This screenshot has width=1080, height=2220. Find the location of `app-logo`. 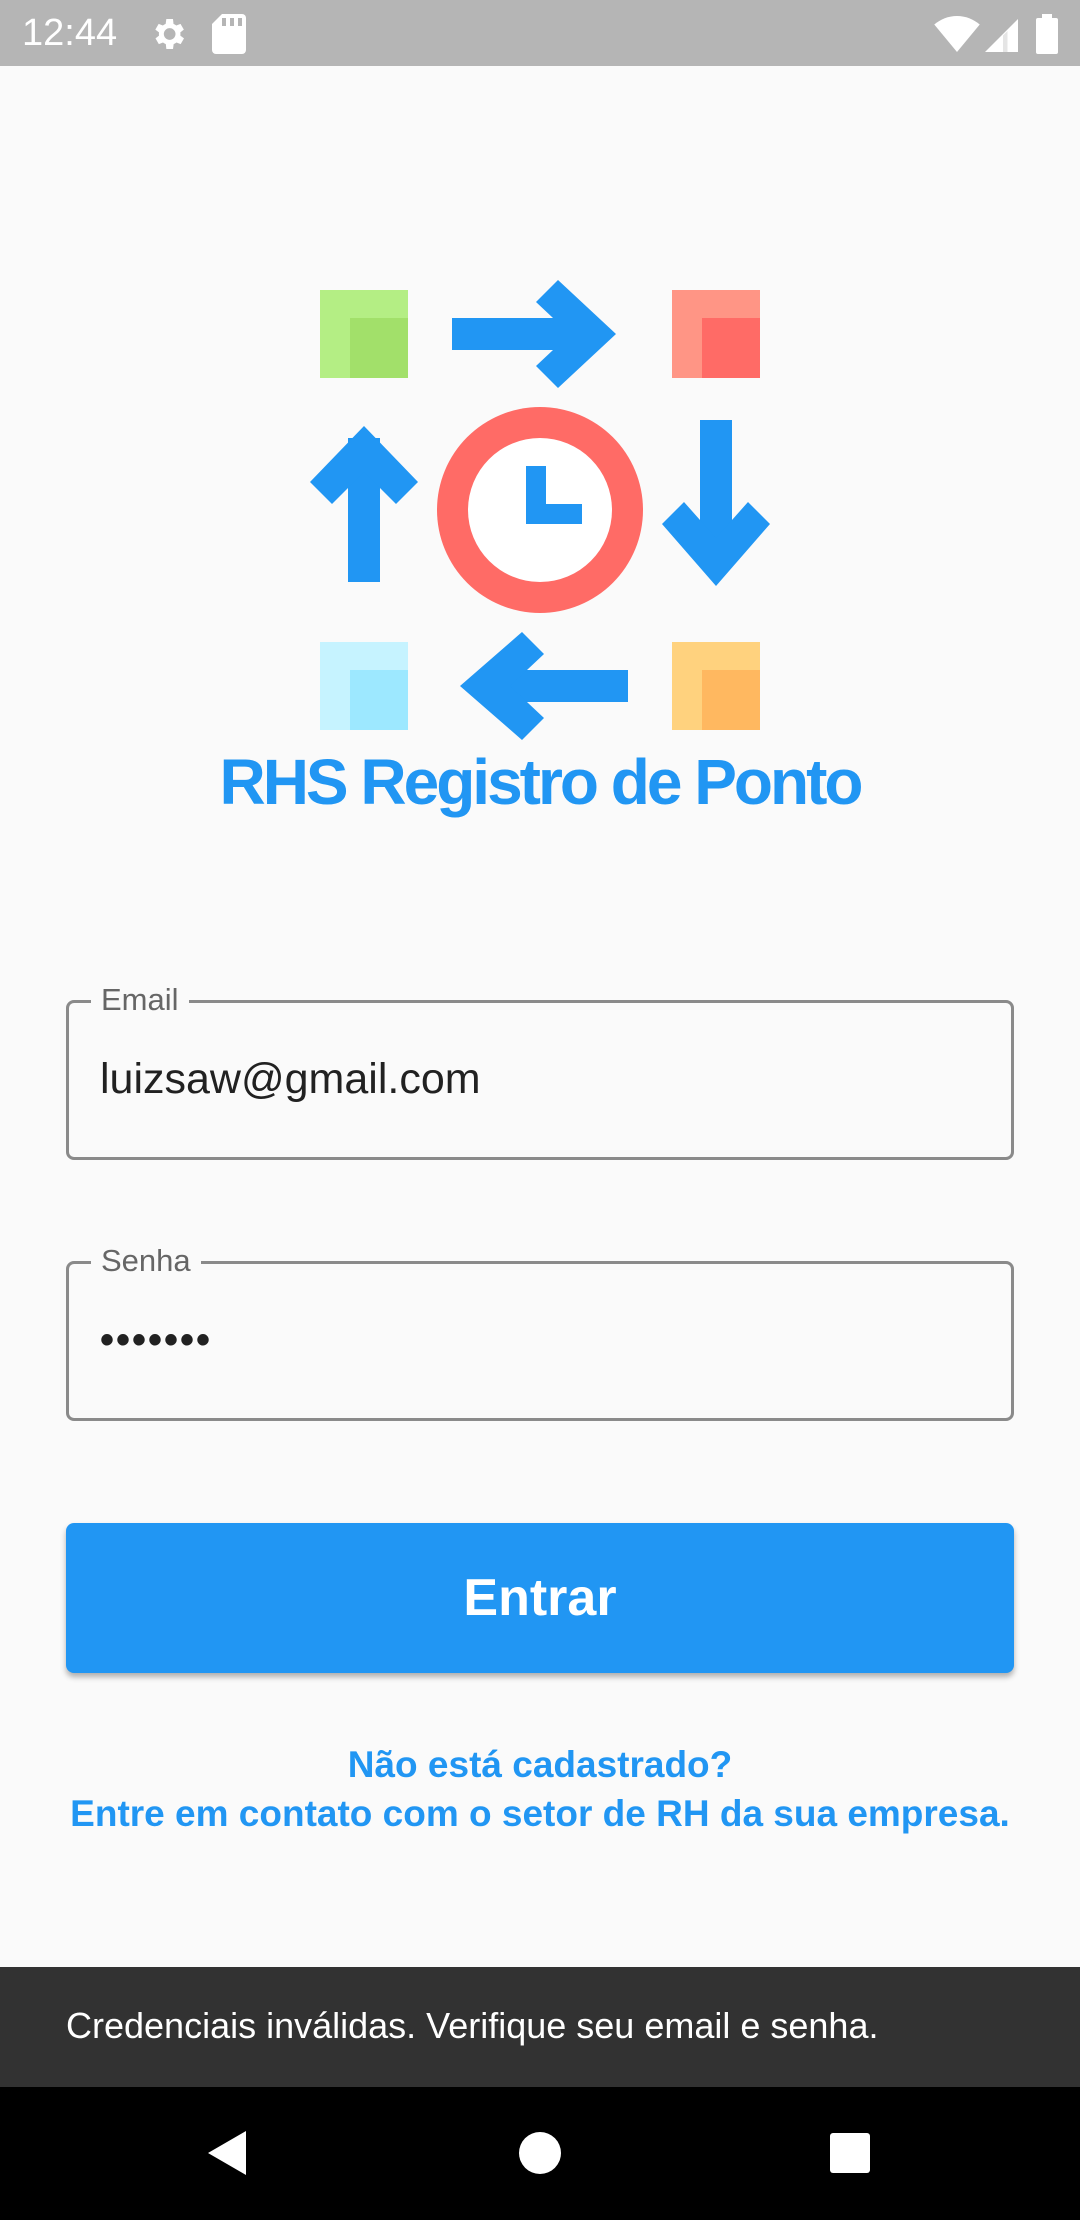

app-logo is located at coordinates (540, 507).